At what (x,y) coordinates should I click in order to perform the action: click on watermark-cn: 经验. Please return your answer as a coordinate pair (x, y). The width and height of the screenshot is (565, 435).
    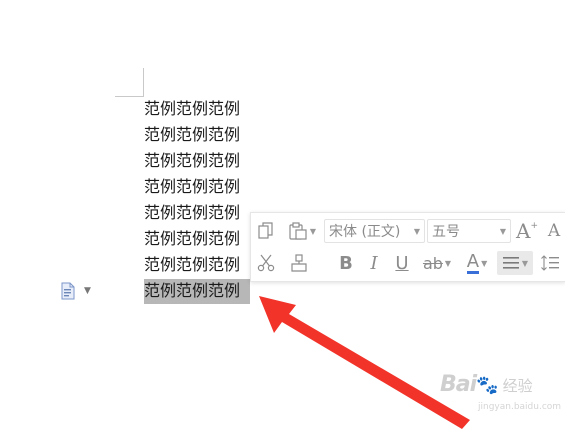
    Looking at the image, I should click on (517, 386).